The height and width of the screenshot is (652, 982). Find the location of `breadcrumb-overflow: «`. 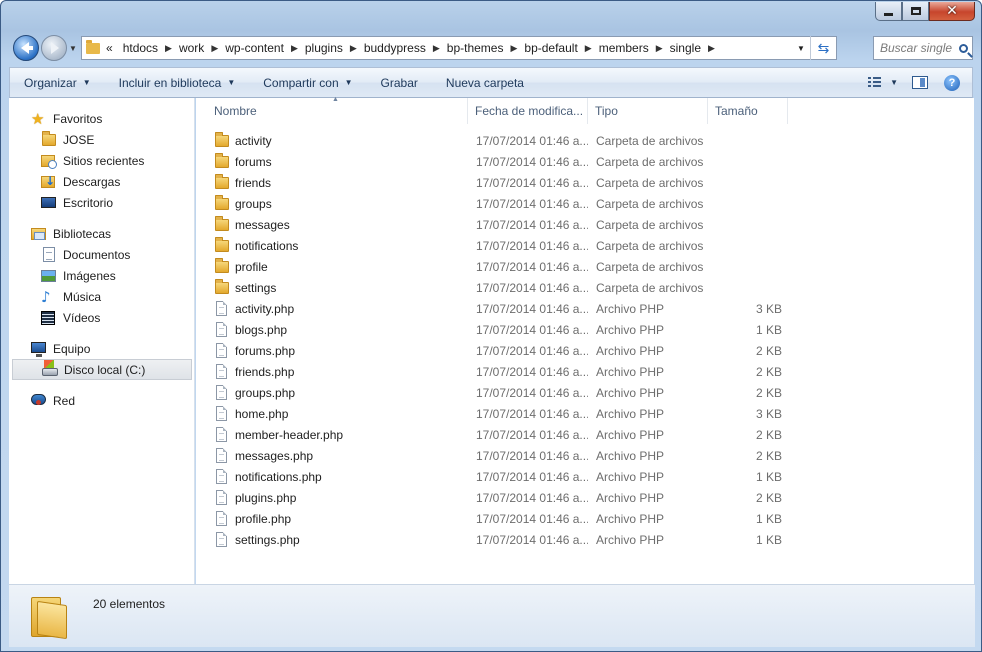

breadcrumb-overflow: « is located at coordinates (109, 48).